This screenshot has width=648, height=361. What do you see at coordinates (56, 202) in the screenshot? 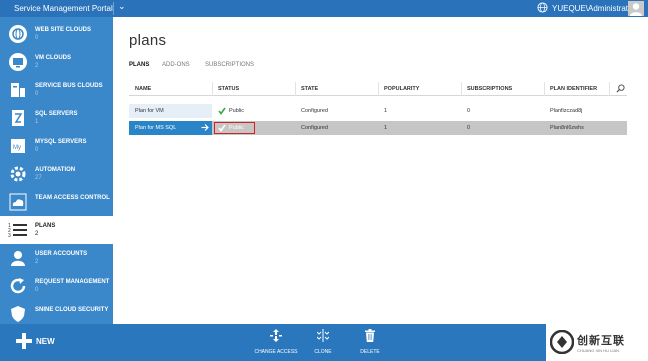
I see `sidebar-item-team-access-control: TEAM ACCESS CONTROL` at bounding box center [56, 202].